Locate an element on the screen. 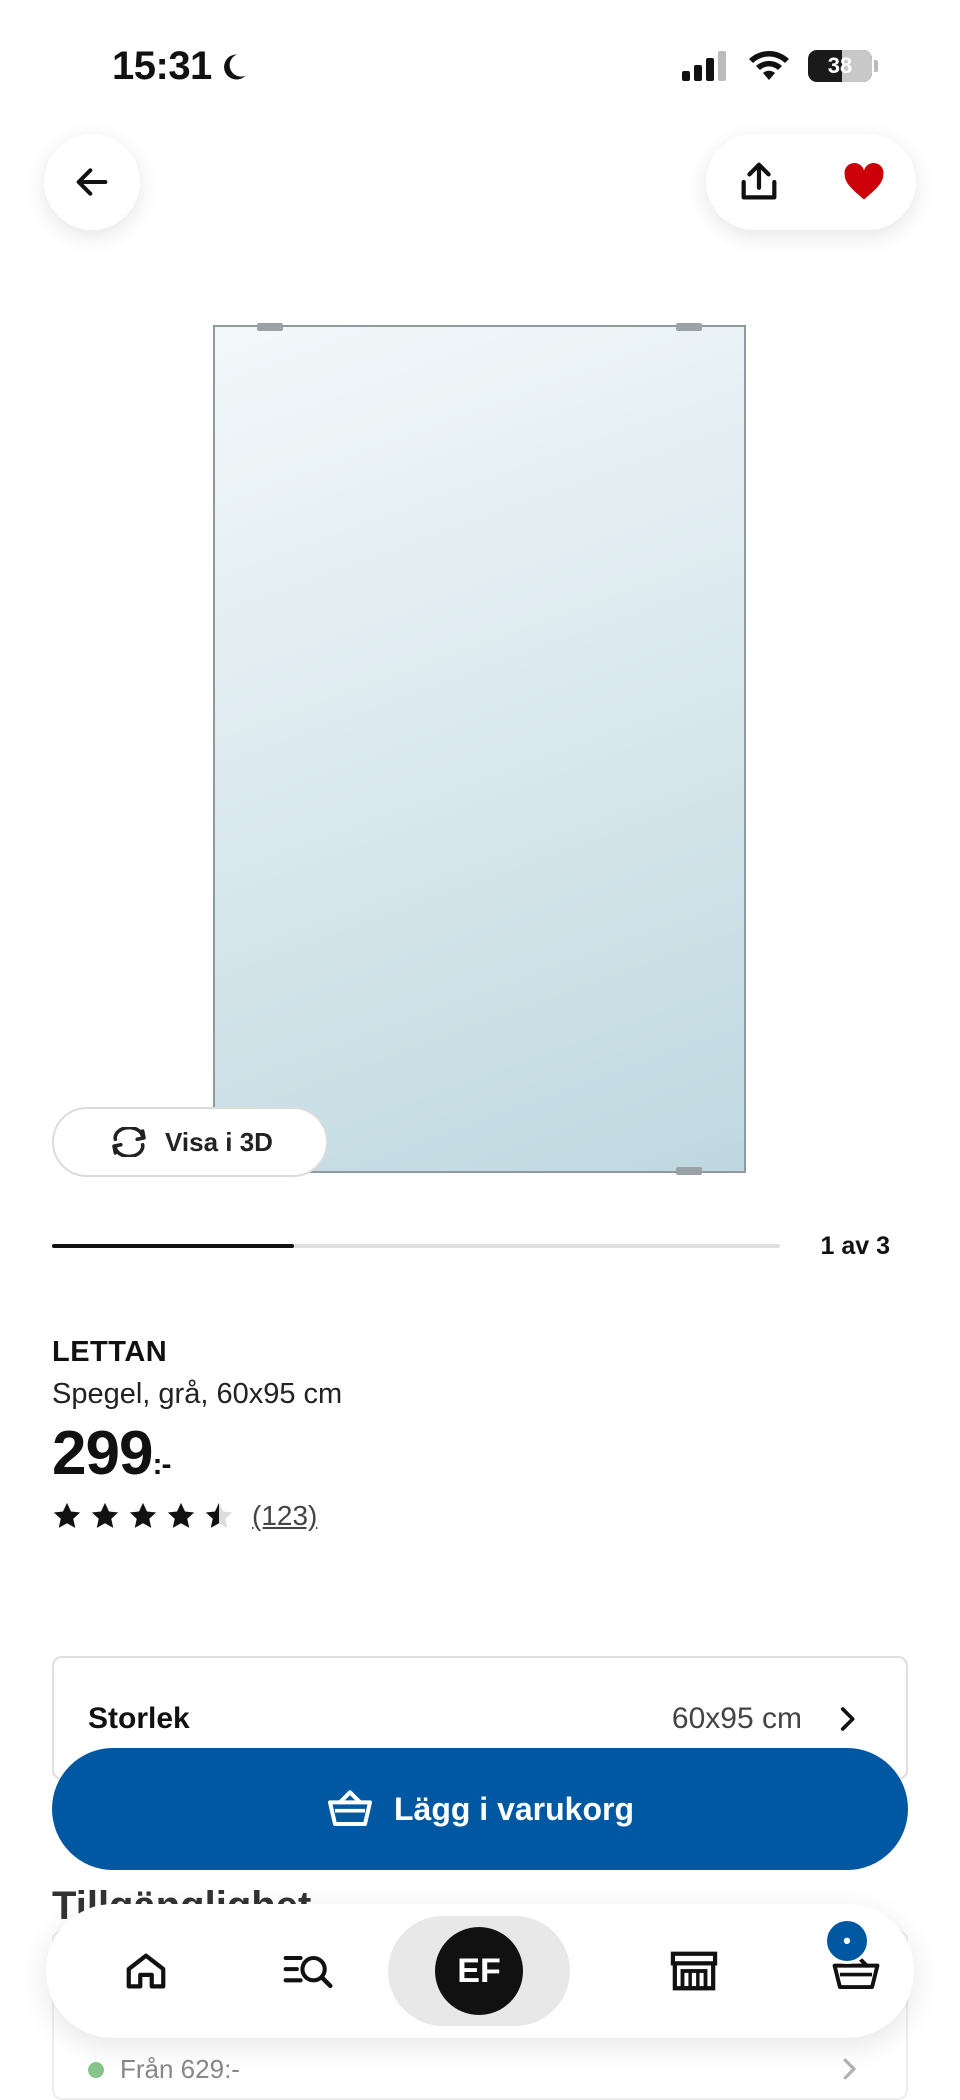  status-indicators: 38 is located at coordinates (780, 66).